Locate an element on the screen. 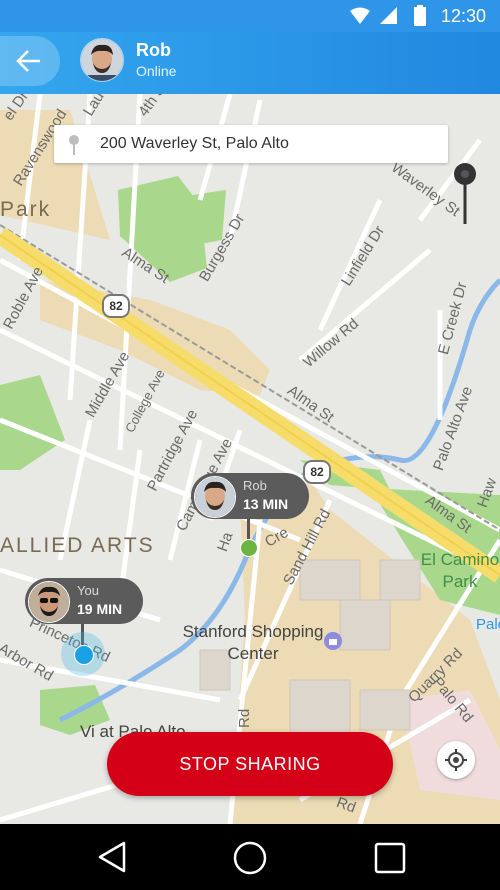  you-location-bubble: You 19 MIN is located at coordinates (84, 601).